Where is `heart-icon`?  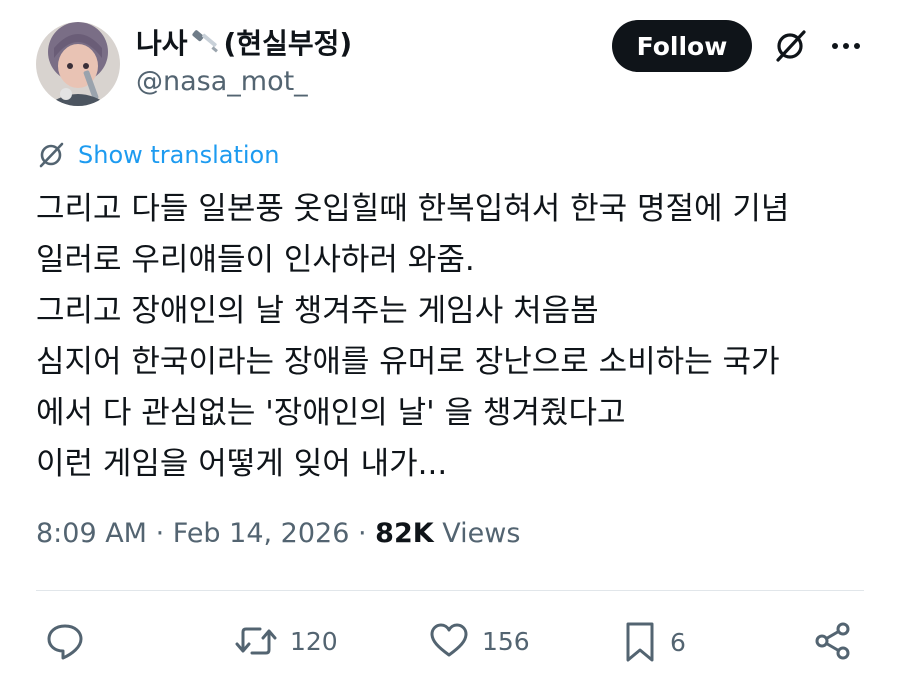 heart-icon is located at coordinates (449, 640).